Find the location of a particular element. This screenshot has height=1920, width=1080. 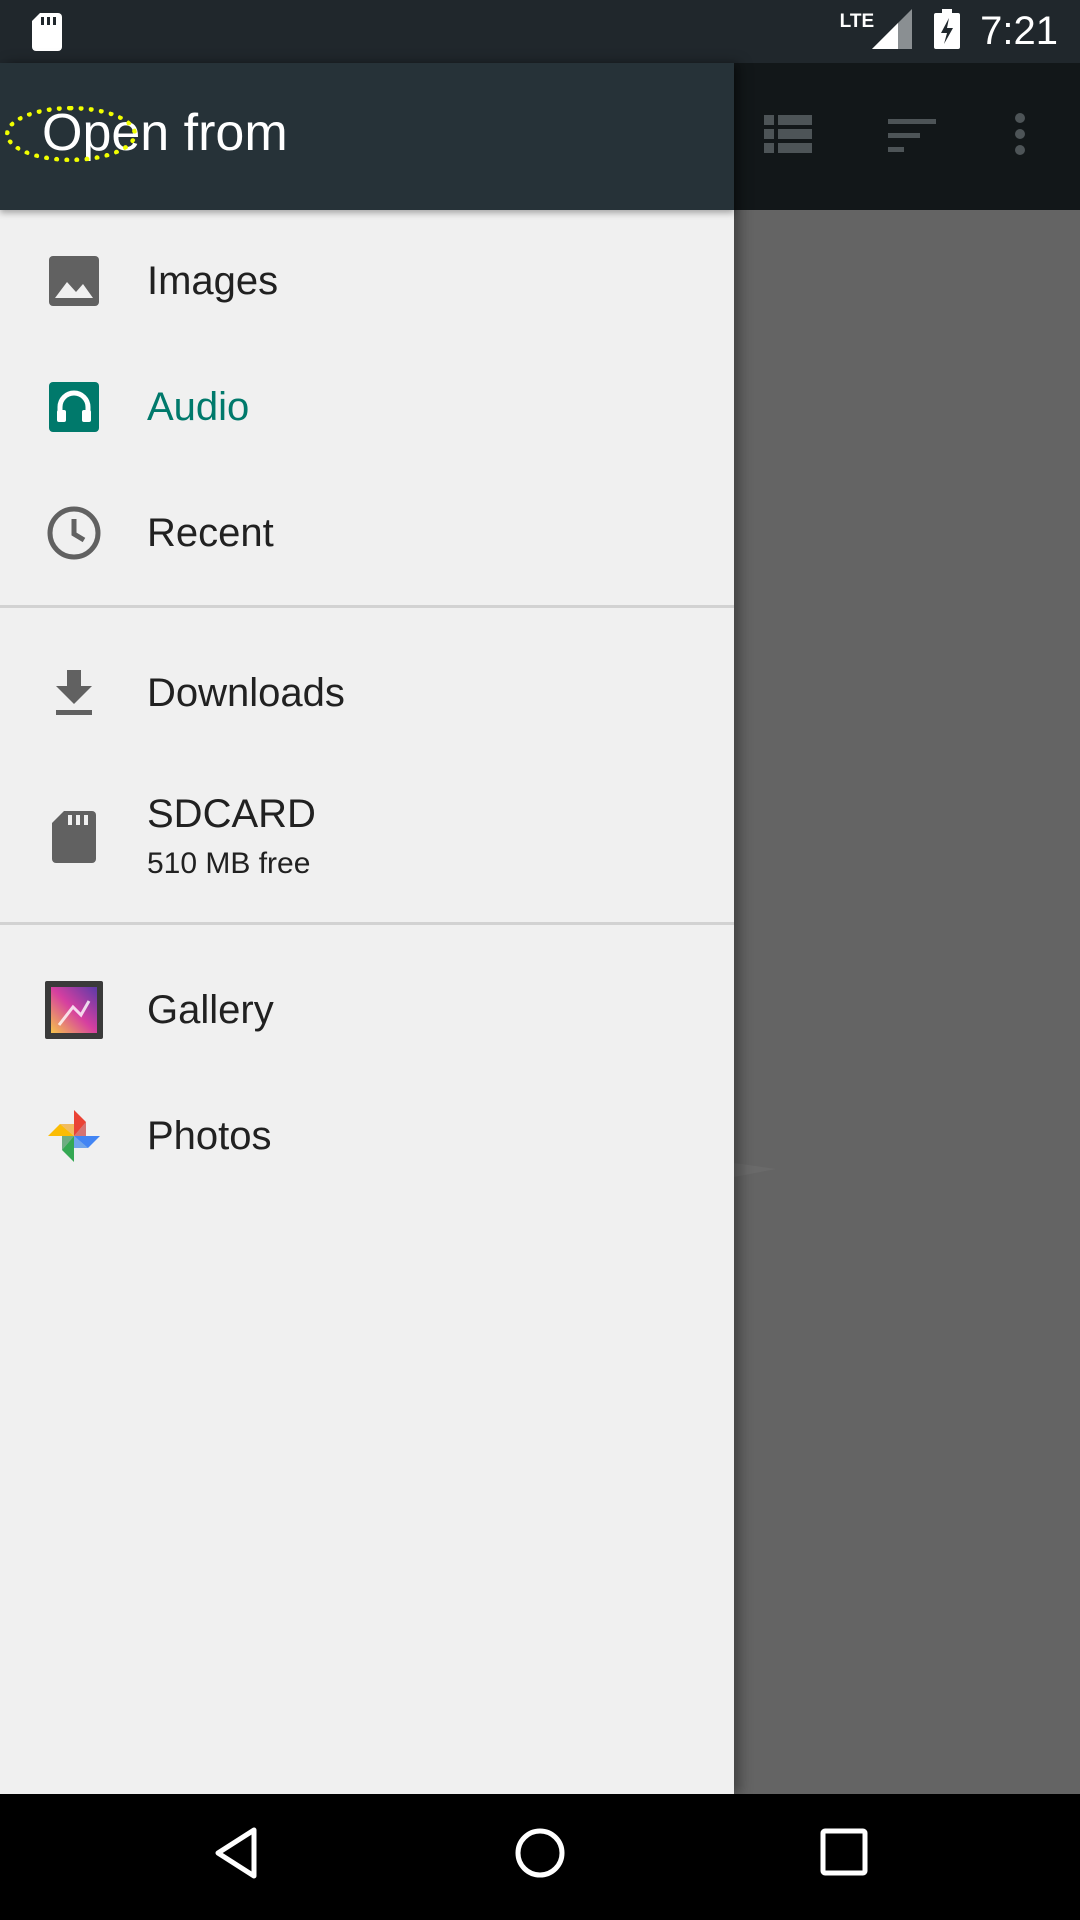

storage-free-label: 510 MB free is located at coordinates (229, 863).